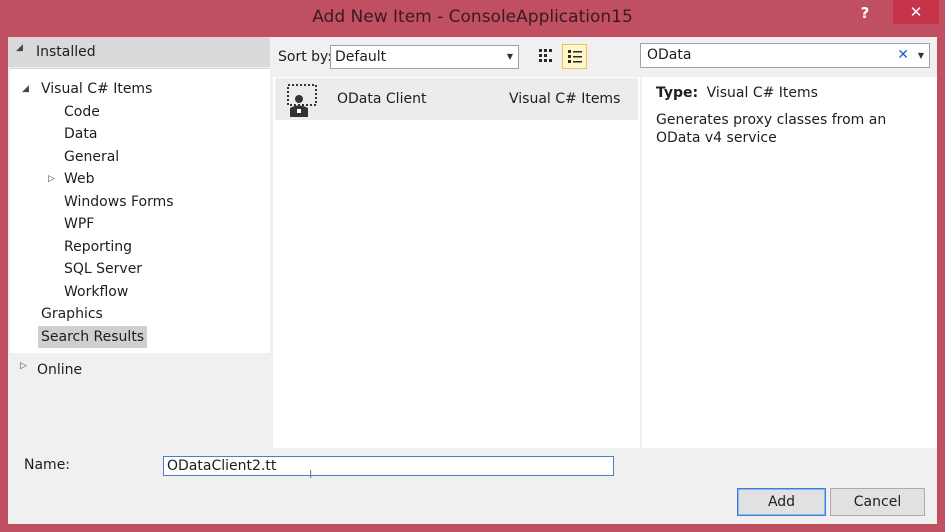  I want to click on small-icons-view-icon, so click(545, 55).